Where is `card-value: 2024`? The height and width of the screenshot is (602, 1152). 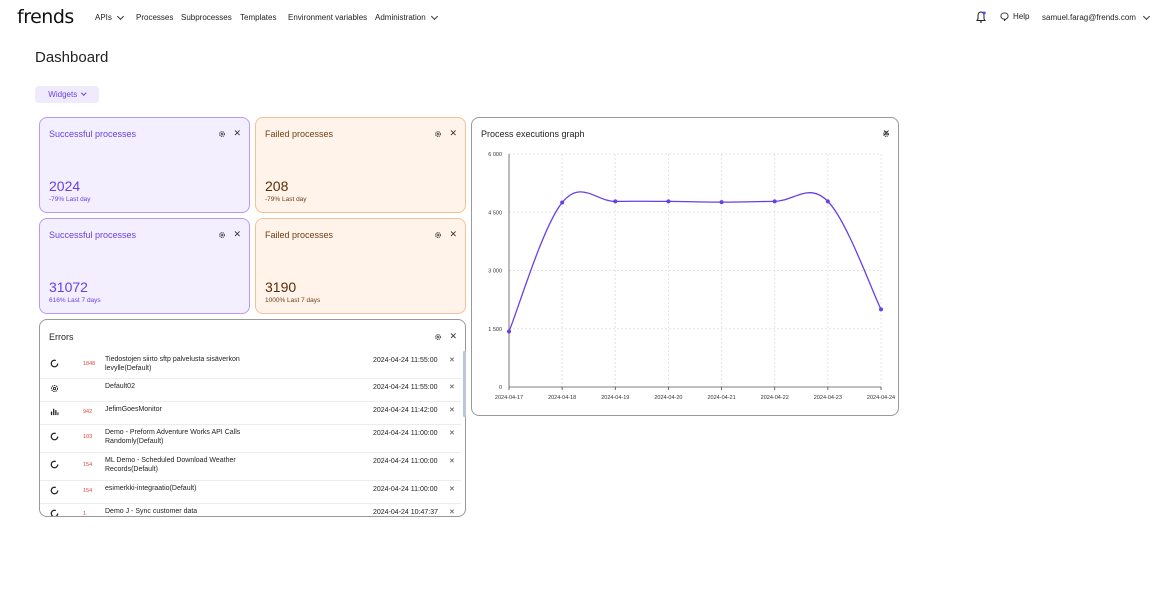
card-value: 2024 is located at coordinates (65, 186).